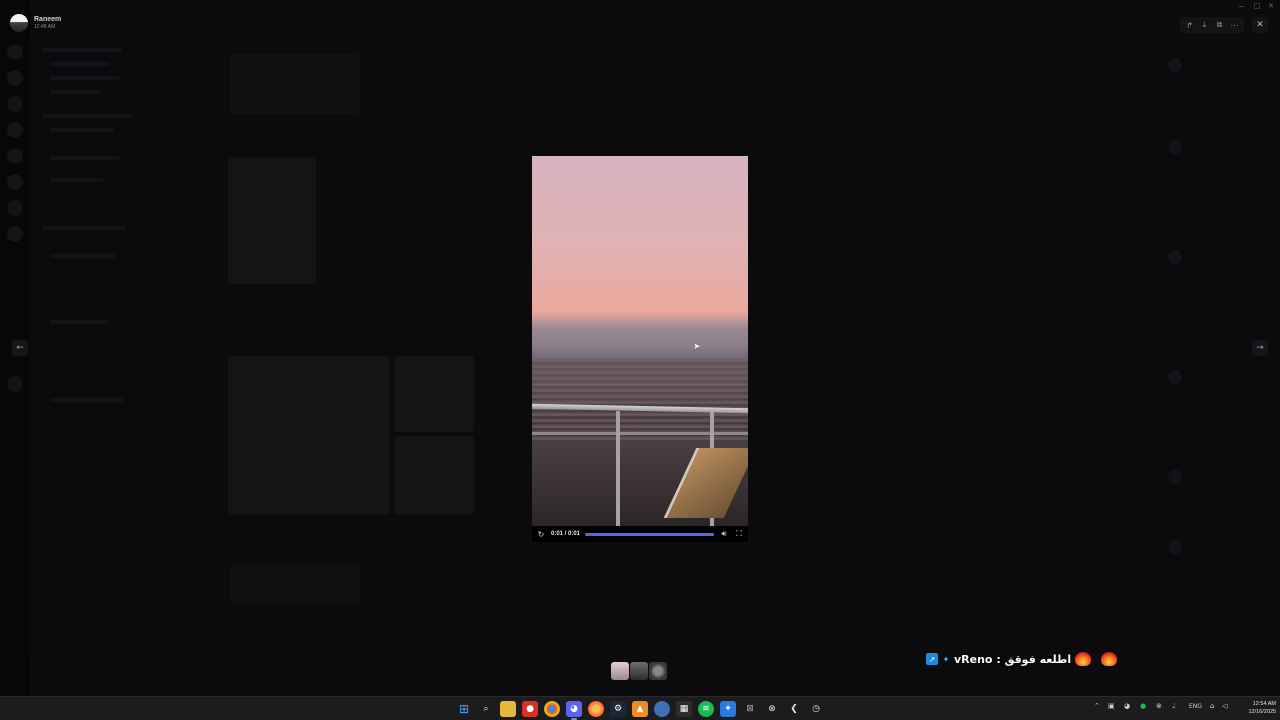  What do you see at coordinates (508, 709) in the screenshot?
I see `file-explorer-icon` at bounding box center [508, 709].